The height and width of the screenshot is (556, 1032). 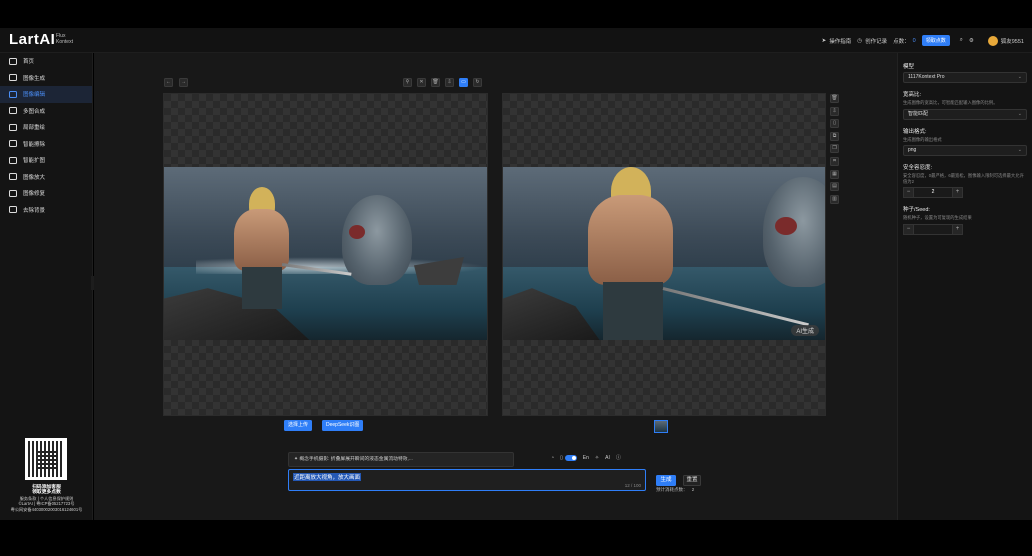 What do you see at coordinates (467, 480) in the screenshot?
I see `prompt-input: 近距离放大视角，放大画面 12 / 100` at bounding box center [467, 480].